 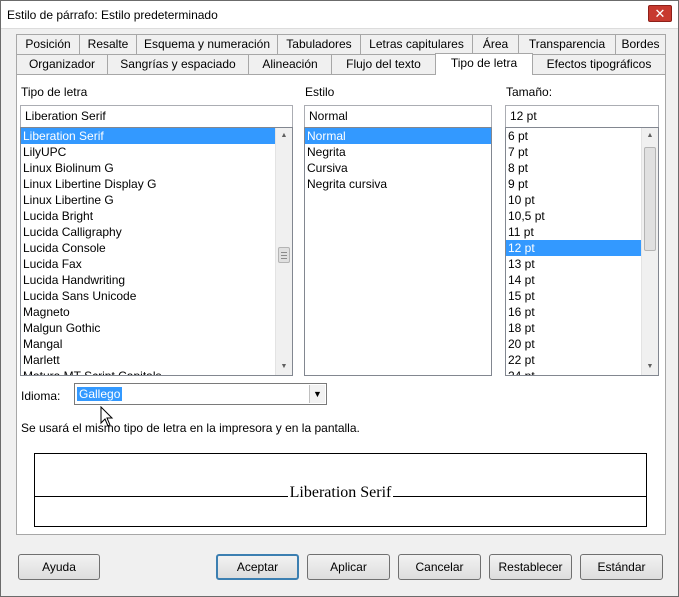 What do you see at coordinates (207, 44) in the screenshot?
I see `tab-esquema-numeracion: Esquema y numeración` at bounding box center [207, 44].